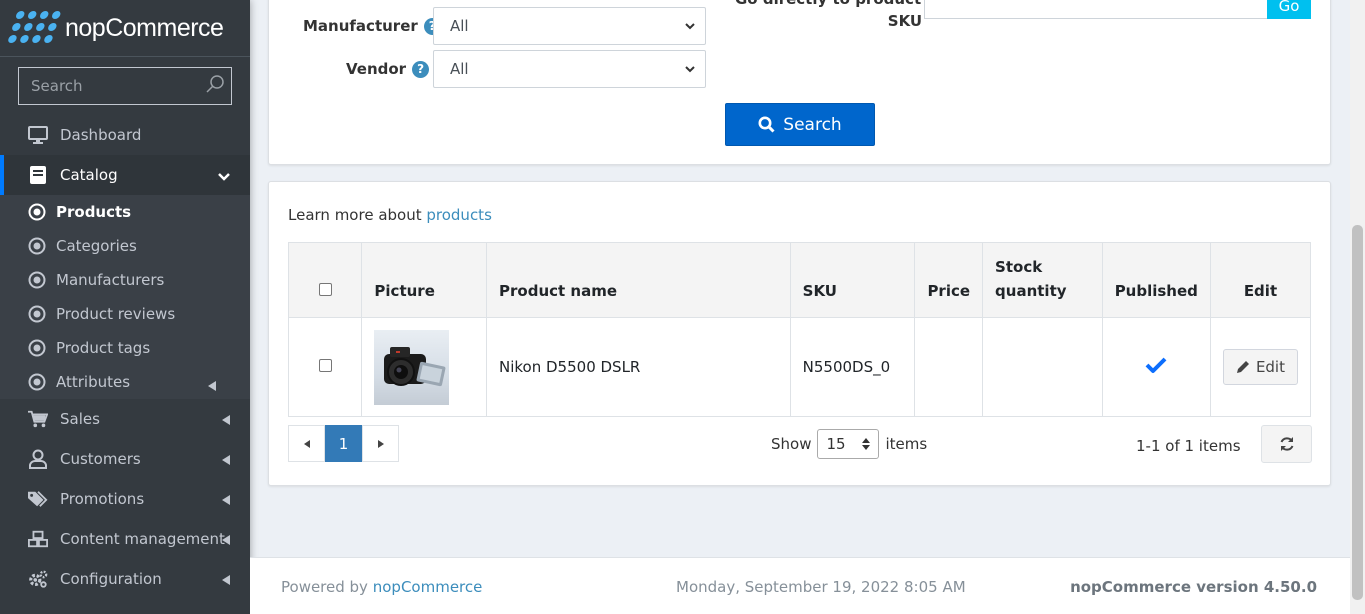 This screenshot has height=614, width=1365. What do you see at coordinates (93, 382) in the screenshot?
I see `sidebar-subitem-label: Attributes` at bounding box center [93, 382].